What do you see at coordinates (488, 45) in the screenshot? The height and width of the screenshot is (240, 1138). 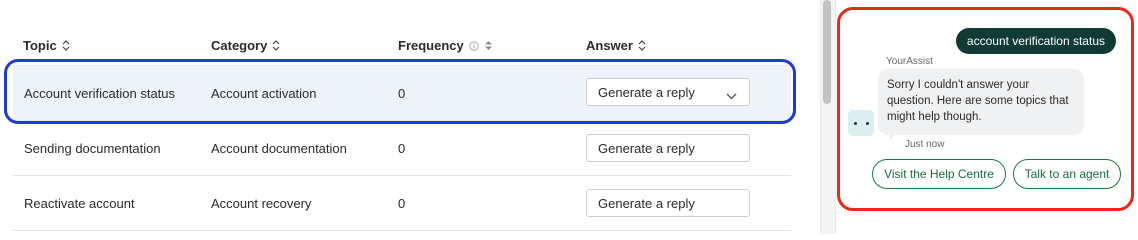 I see `sort-filled-icon` at bounding box center [488, 45].